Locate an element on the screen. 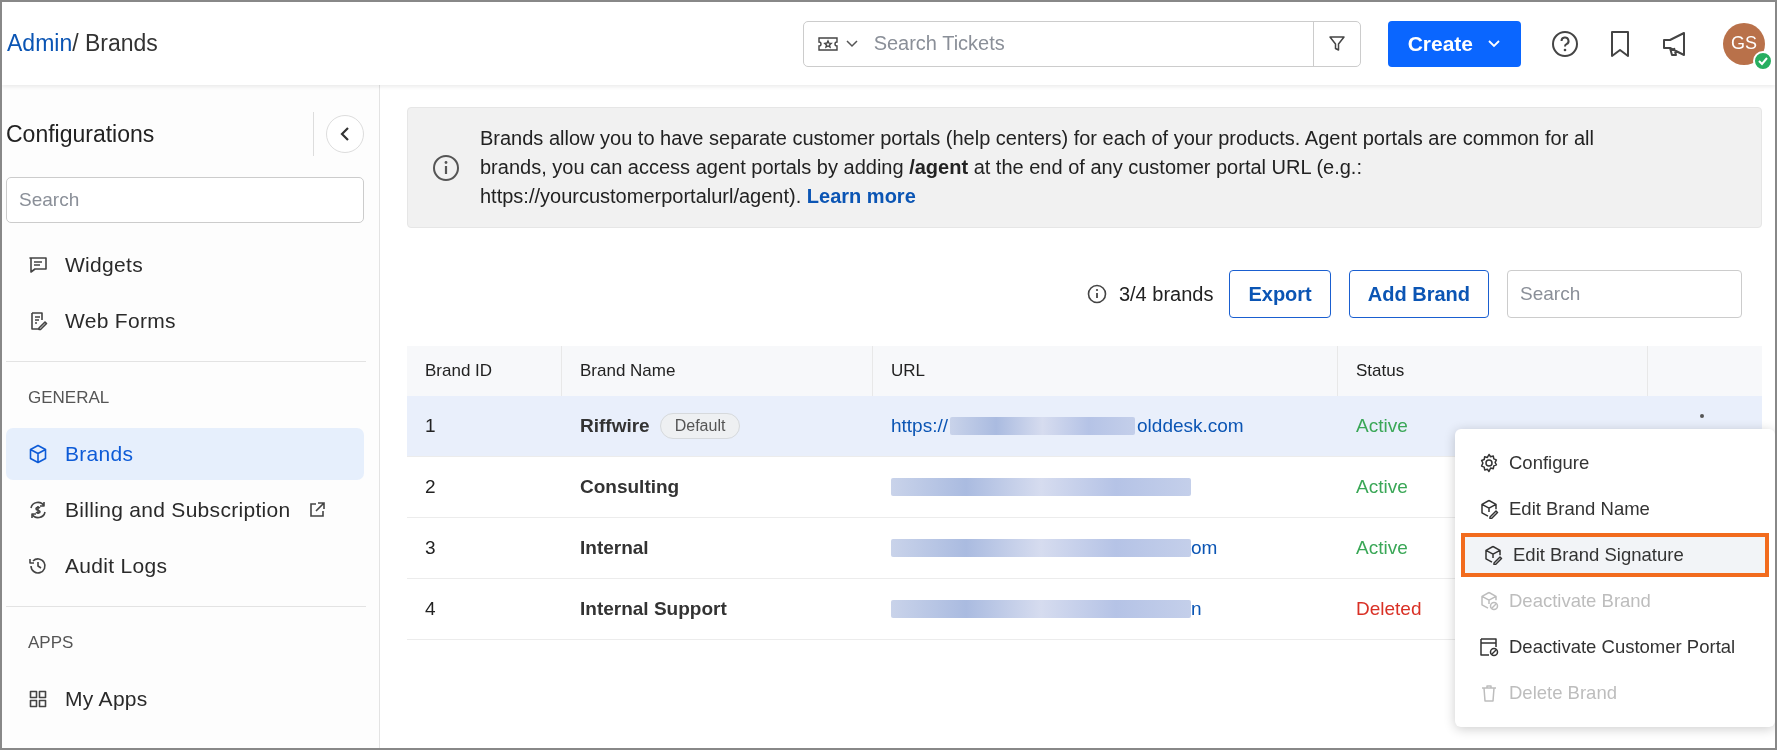  external-link-icon is located at coordinates (316, 510).